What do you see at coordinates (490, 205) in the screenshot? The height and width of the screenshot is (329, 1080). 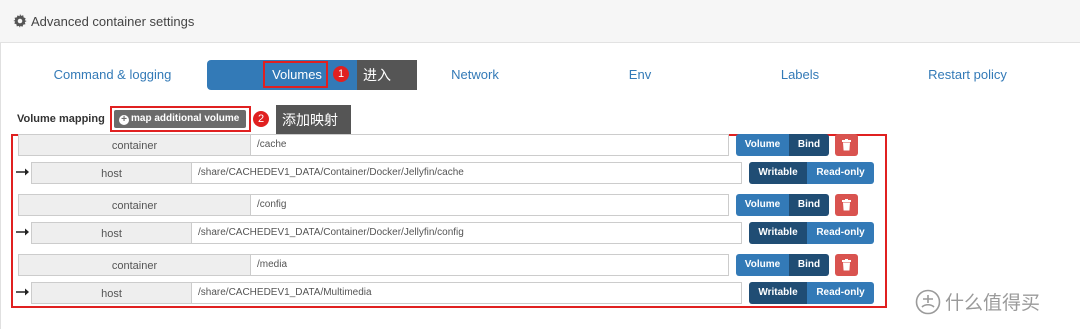 I see `container-path-input: /config` at bounding box center [490, 205].